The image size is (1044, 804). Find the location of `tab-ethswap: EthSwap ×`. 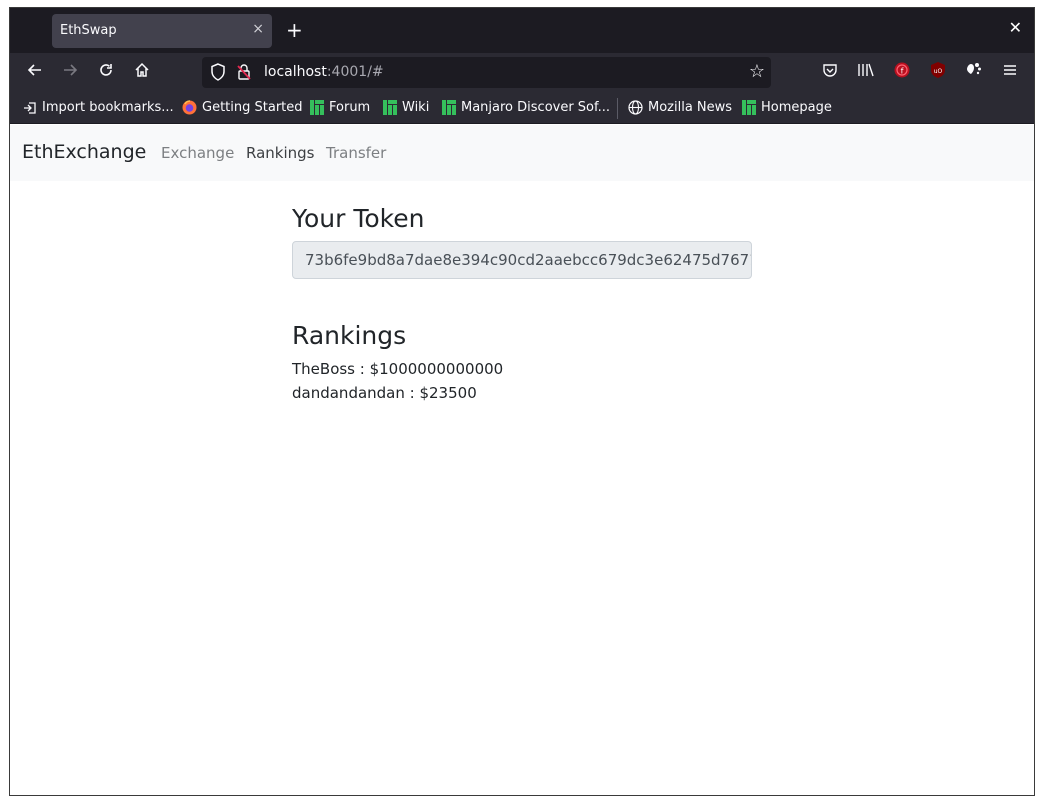

tab-ethswap: EthSwap × is located at coordinates (162, 31).